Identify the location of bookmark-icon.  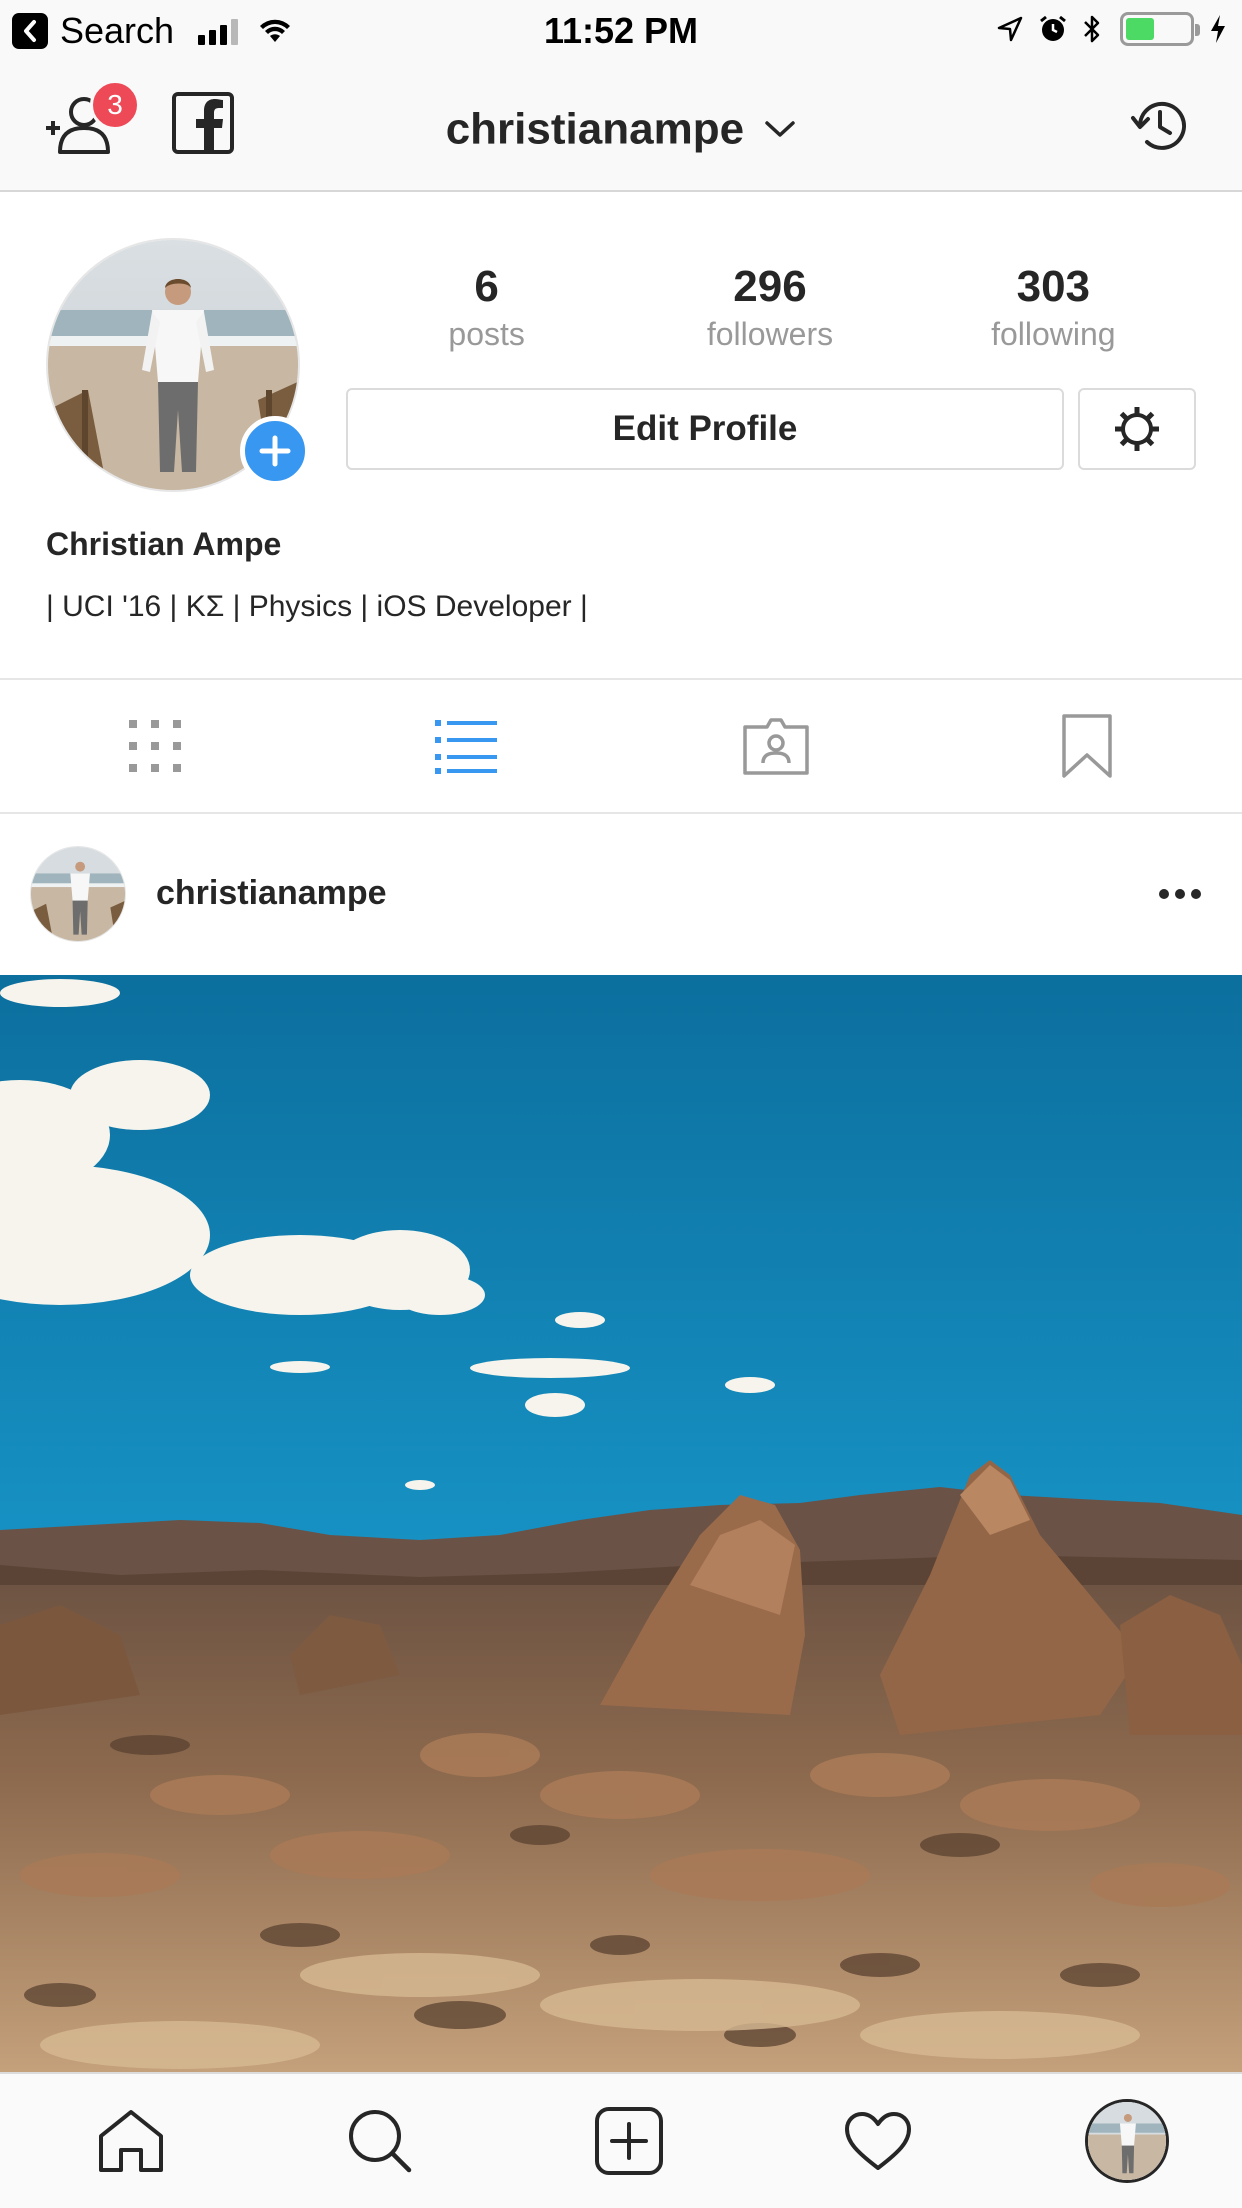
(1087, 746).